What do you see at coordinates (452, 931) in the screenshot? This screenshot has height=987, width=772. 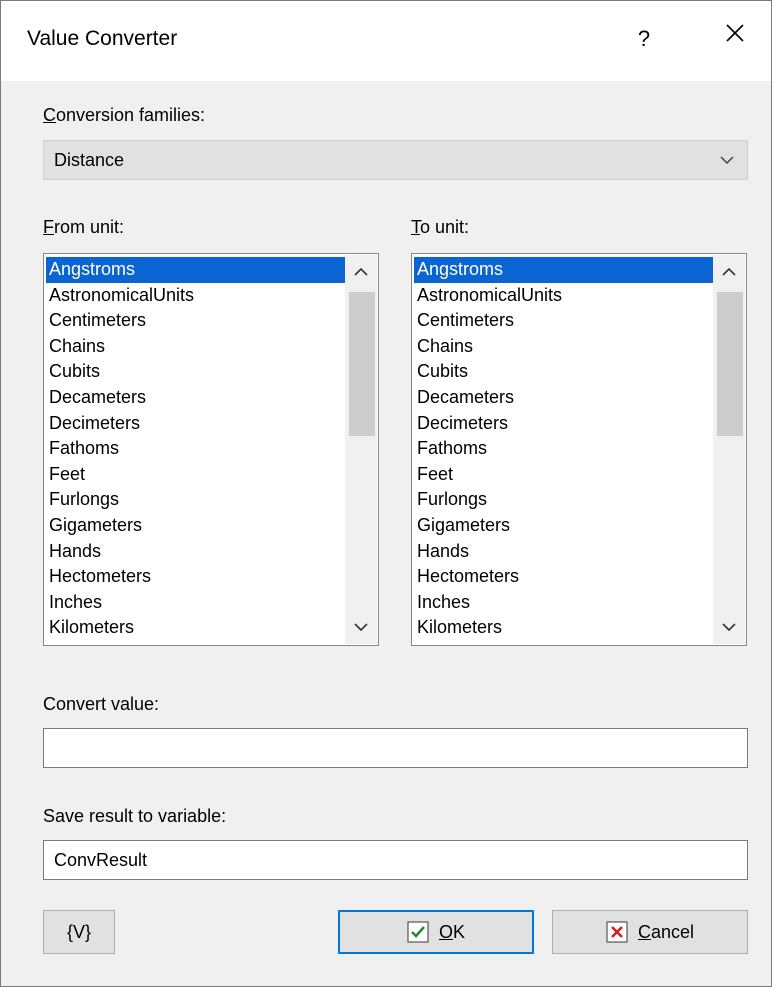 I see `ok-button-label: OK` at bounding box center [452, 931].